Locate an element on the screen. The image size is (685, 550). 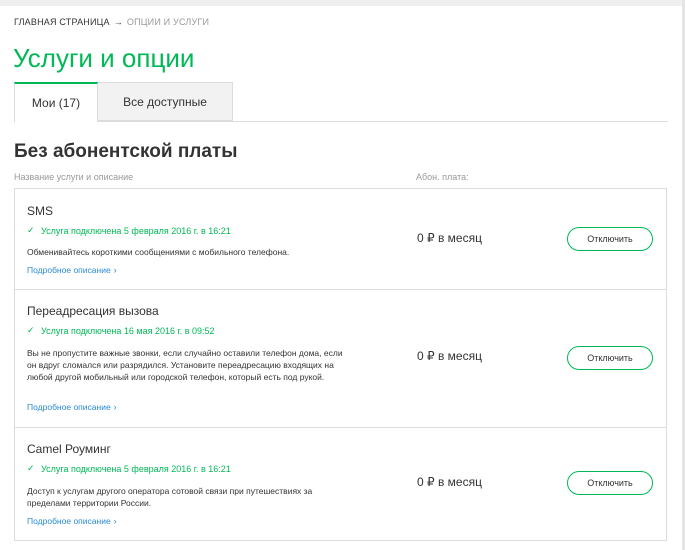
breadcrumb-arrow-icon: → is located at coordinates (118, 22).